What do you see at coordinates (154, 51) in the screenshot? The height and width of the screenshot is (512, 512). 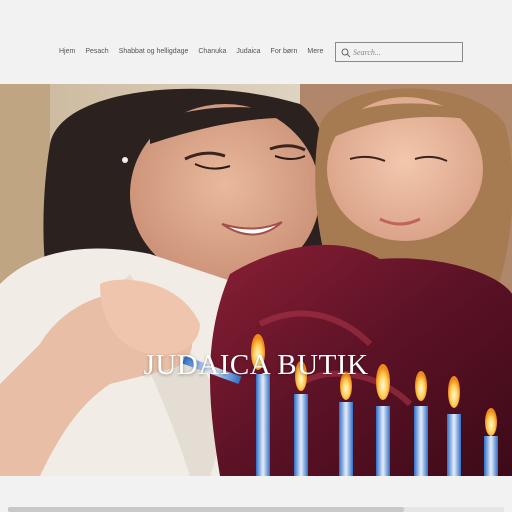 I see `nav-item-shabbat: Shabbat og helligdage` at bounding box center [154, 51].